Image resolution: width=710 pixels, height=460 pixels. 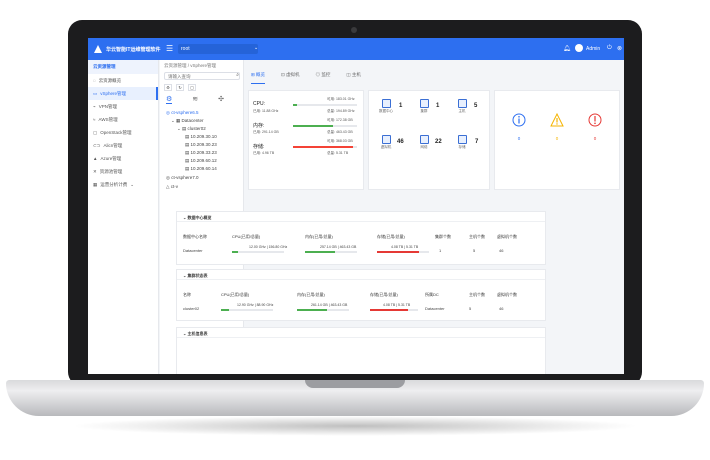 I want to click on tree-node-label: cluster02, so click(x=196, y=128).